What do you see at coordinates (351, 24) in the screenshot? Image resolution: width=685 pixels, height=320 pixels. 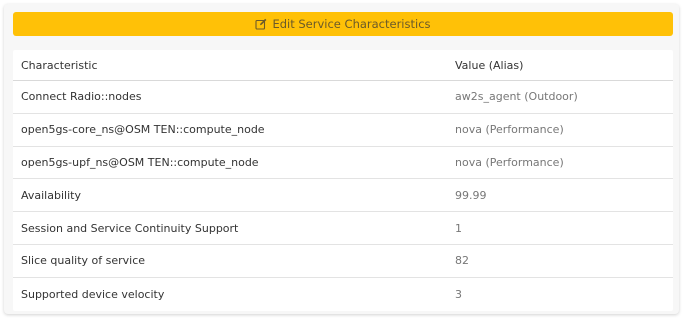 I see `edit-button-label: Edit Service Characteristics` at bounding box center [351, 24].